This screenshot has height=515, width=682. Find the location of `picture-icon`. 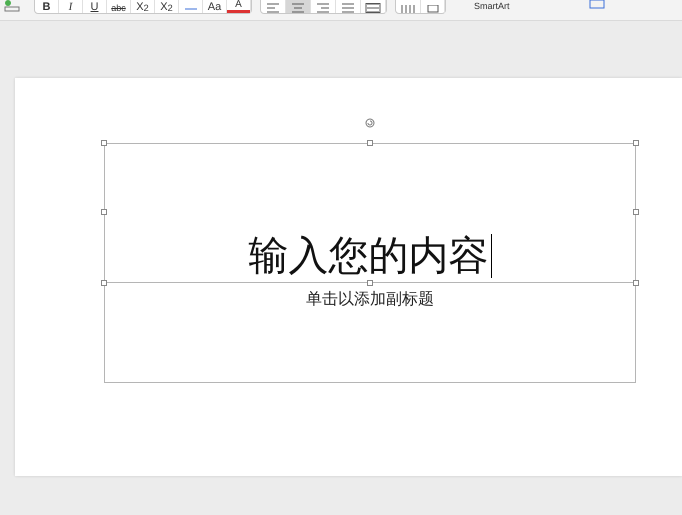

picture-icon is located at coordinates (597, 5).